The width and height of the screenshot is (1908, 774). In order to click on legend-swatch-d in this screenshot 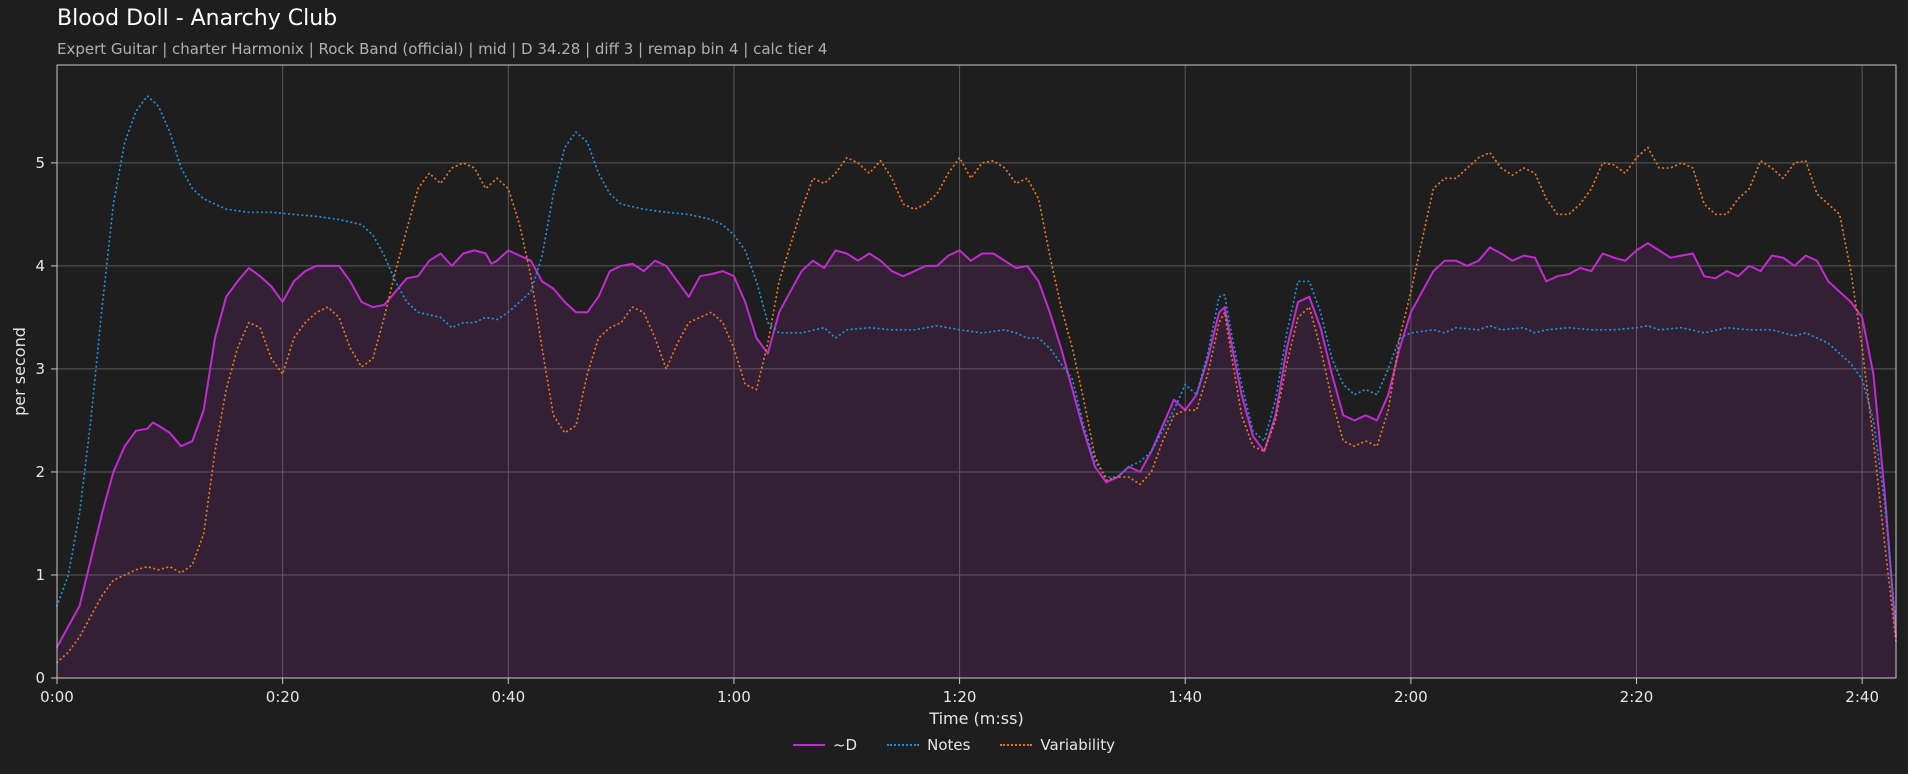, I will do `click(808, 745)`.